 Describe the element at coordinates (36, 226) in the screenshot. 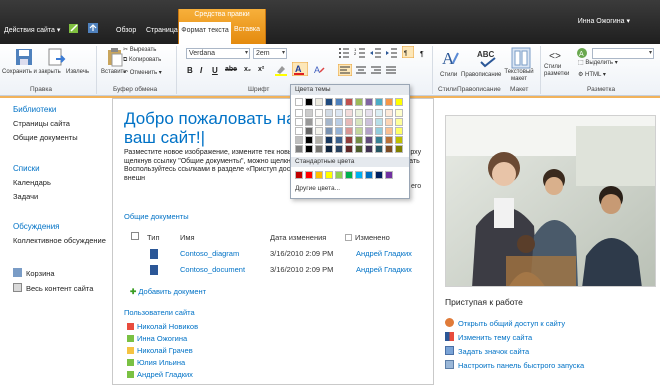

I see `nav-heading-discussions: Обсуждения` at that location.